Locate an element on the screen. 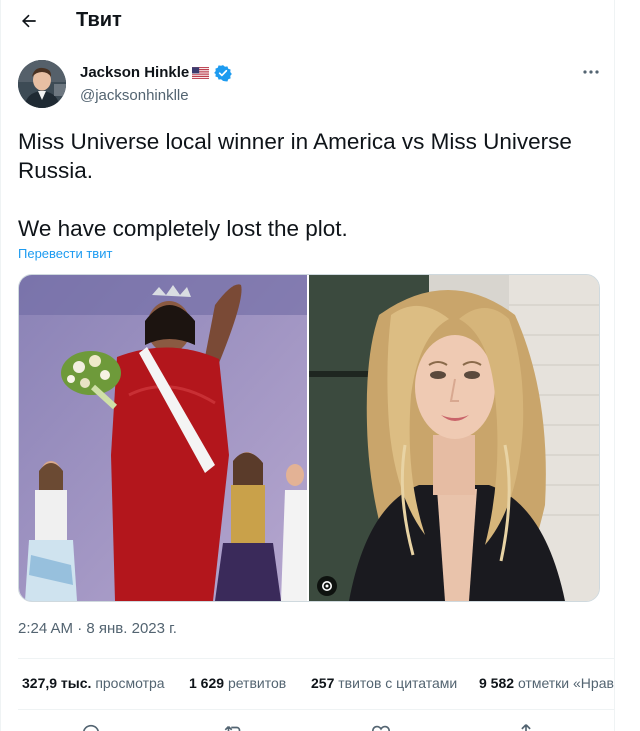  timestamp-time: 2:24 AM is located at coordinates (45, 628).